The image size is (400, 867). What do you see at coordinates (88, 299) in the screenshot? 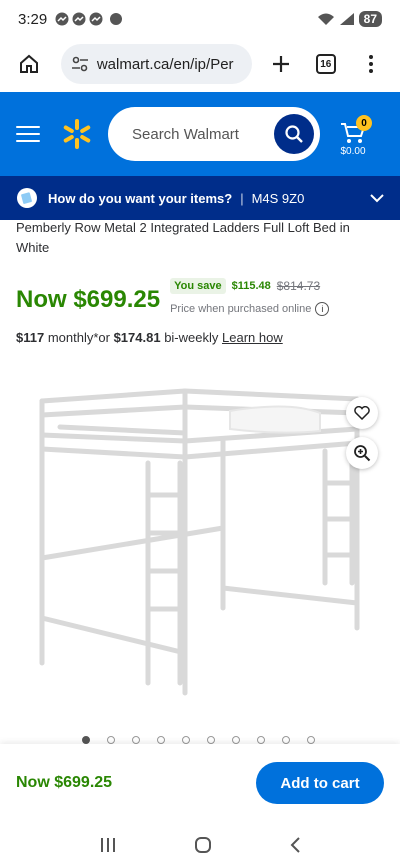
I see `current-price: Now $699.25` at bounding box center [88, 299].